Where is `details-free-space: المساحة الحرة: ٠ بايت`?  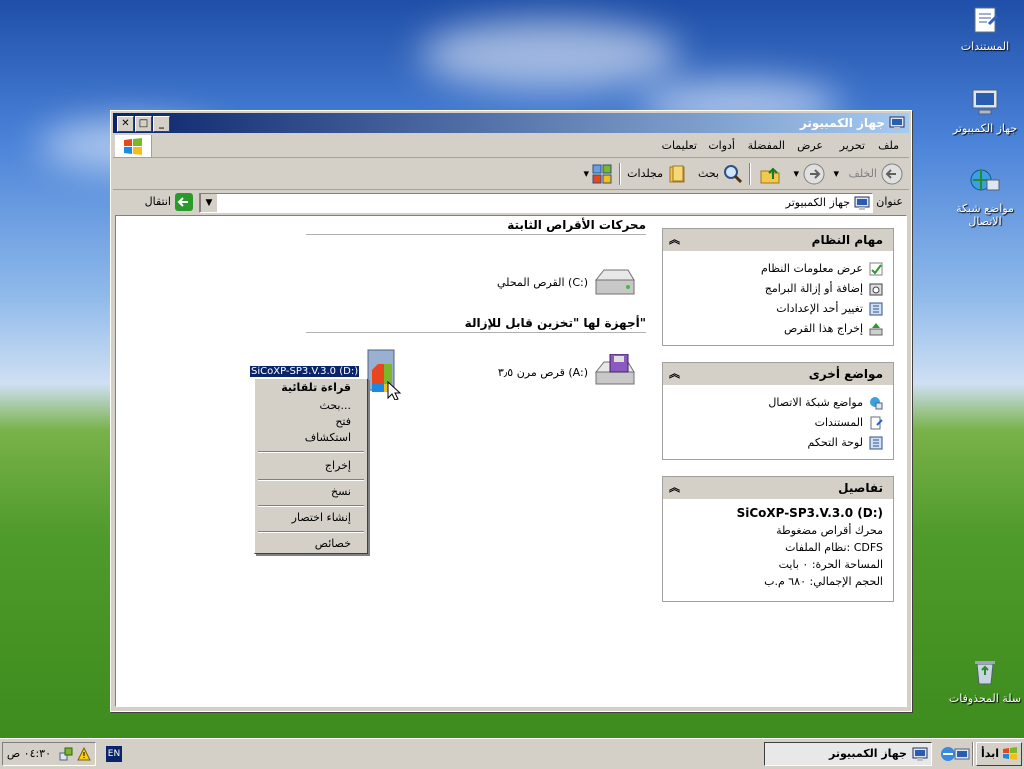
details-free-space: المساحة الحرة: ٠ بايت is located at coordinates (830, 564).